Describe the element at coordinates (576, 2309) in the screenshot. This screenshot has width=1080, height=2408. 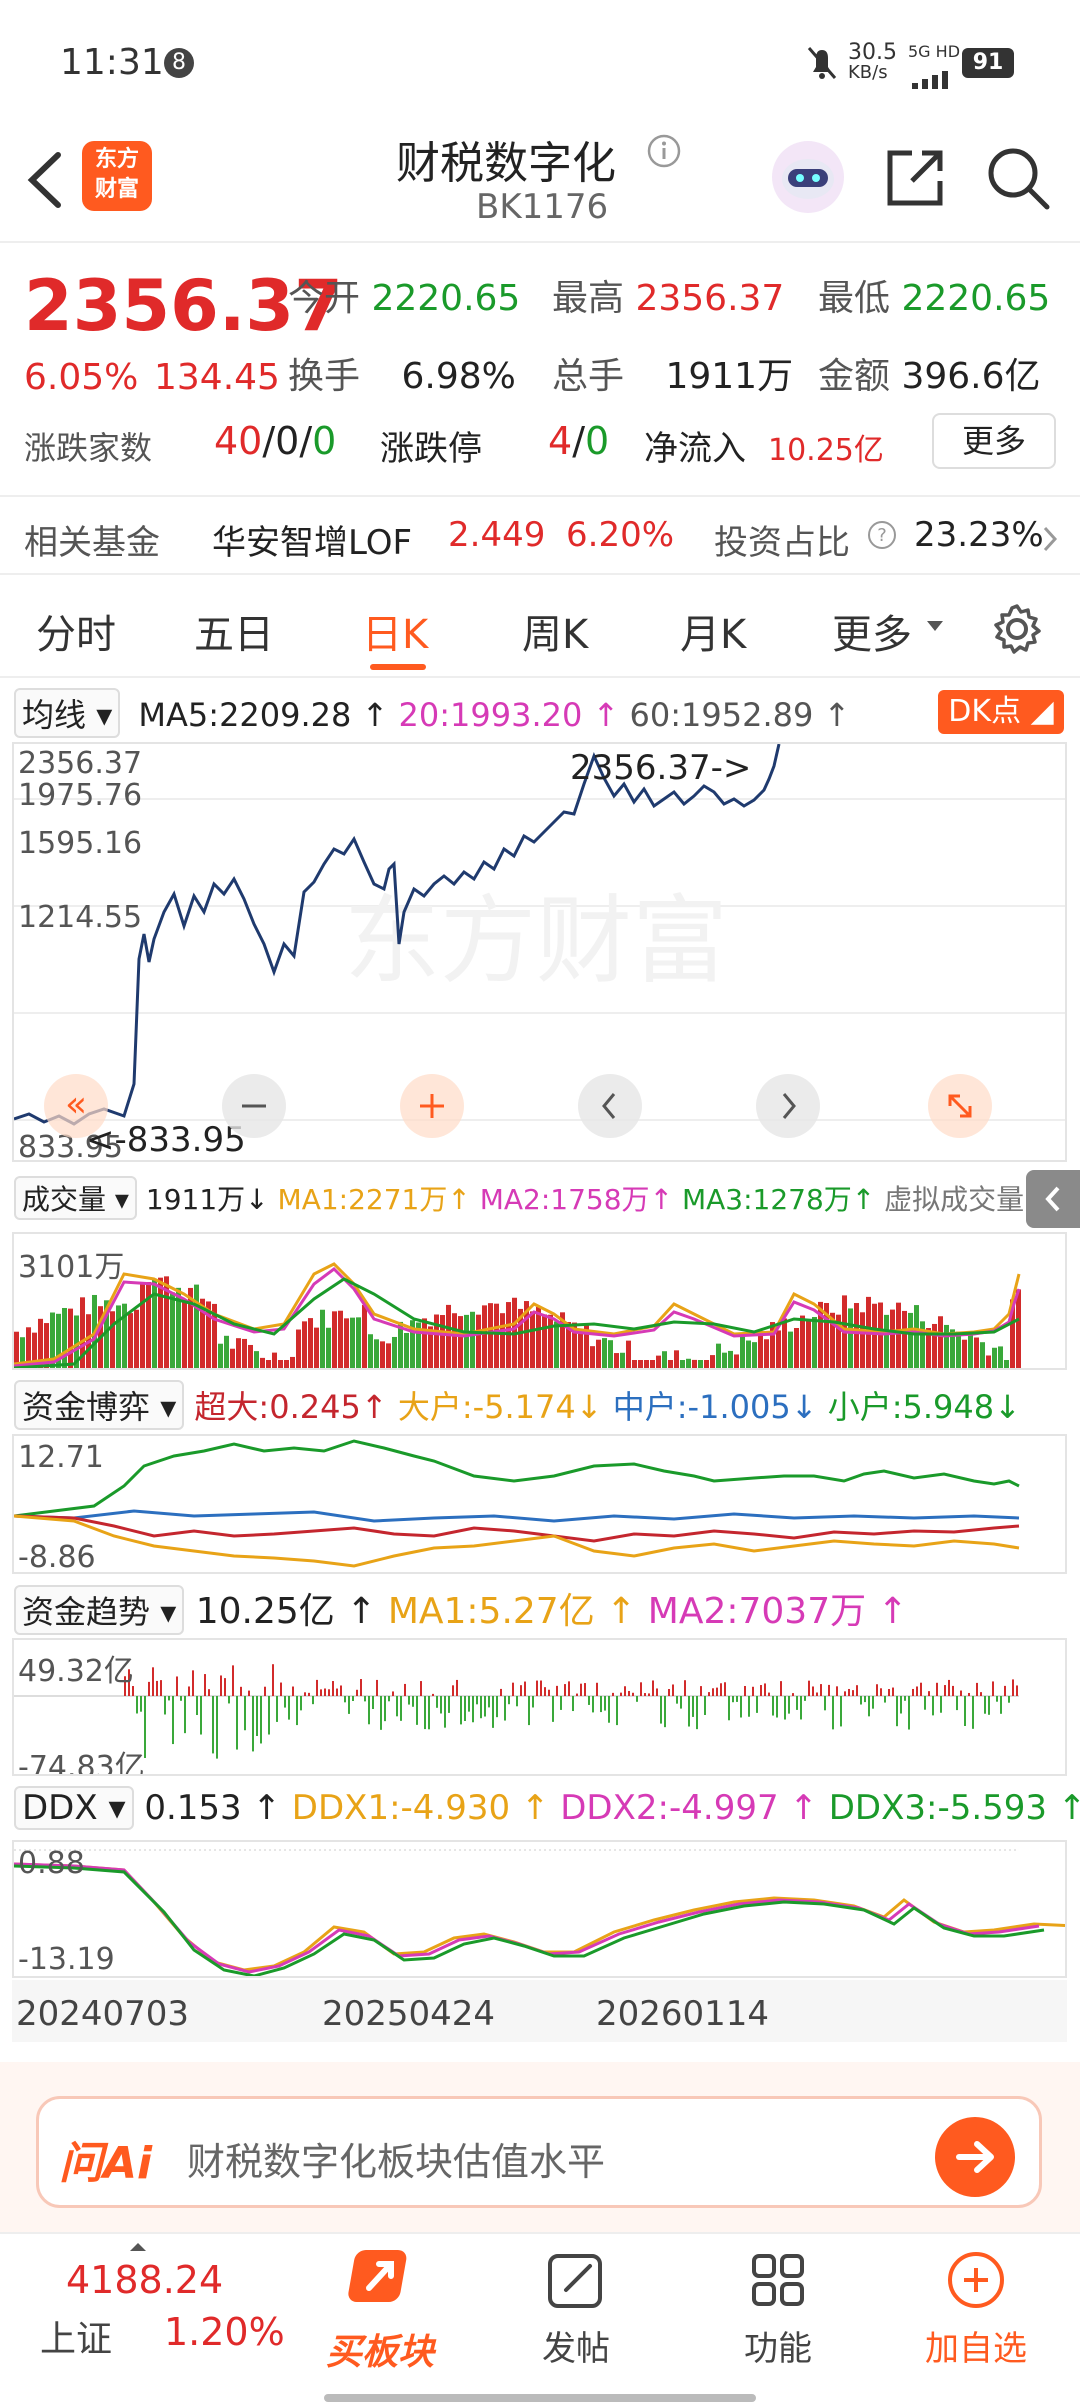
I see `post-button: 发帖` at that location.